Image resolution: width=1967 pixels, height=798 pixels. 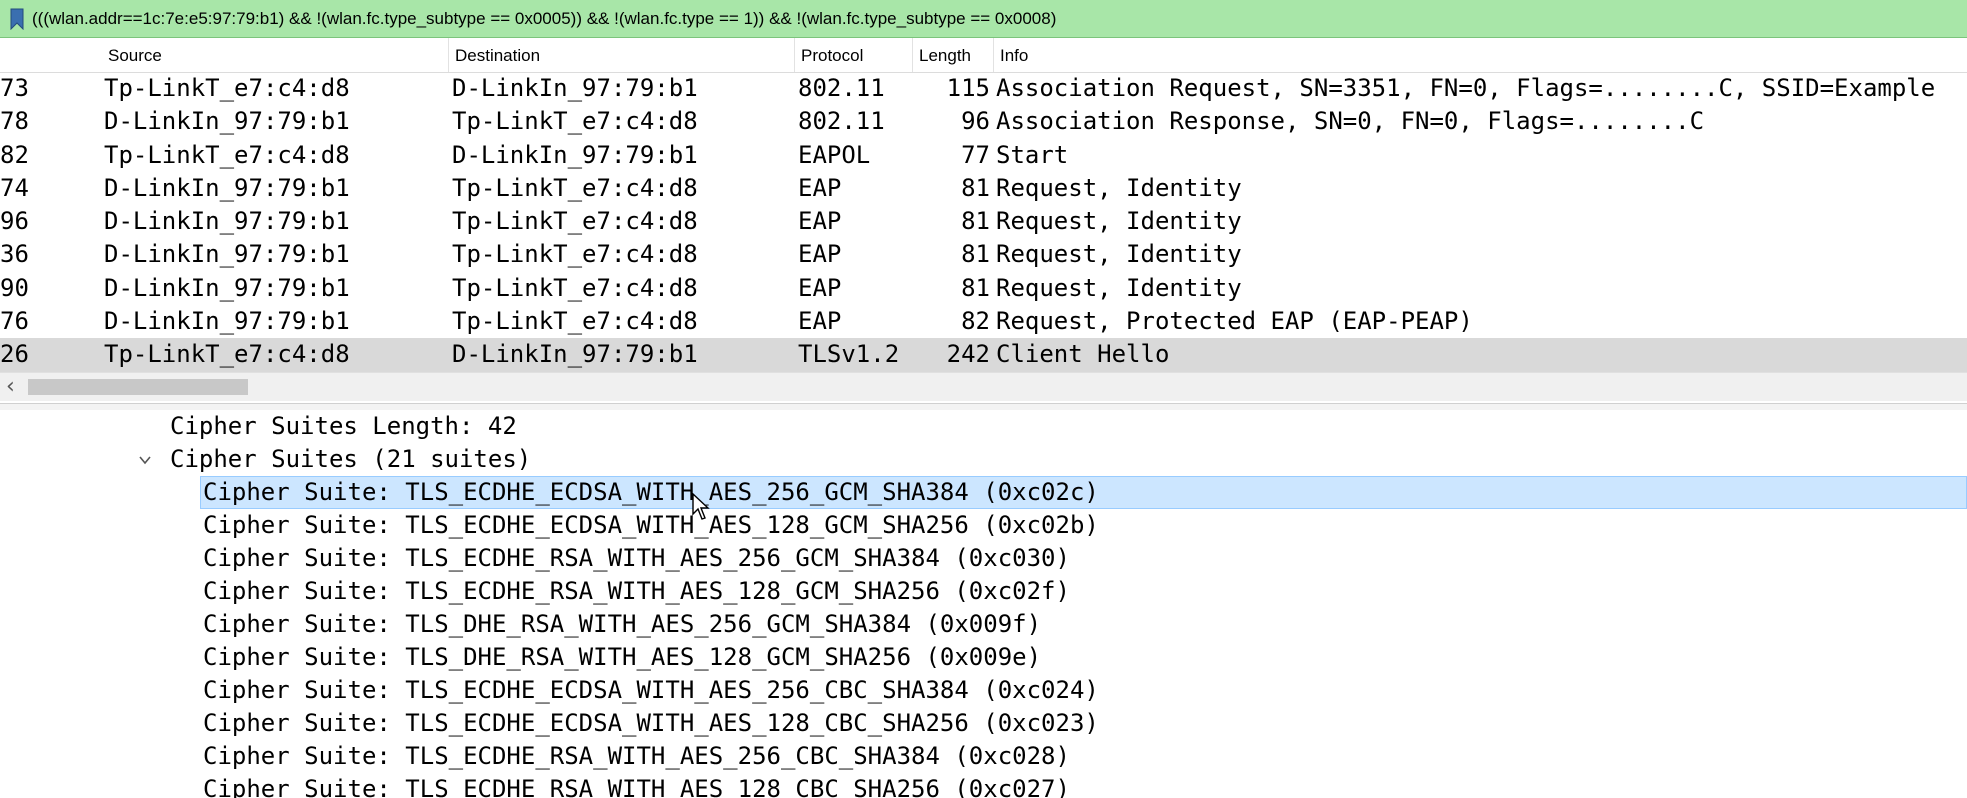 I want to click on packet-number: 76, so click(x=14, y=321).